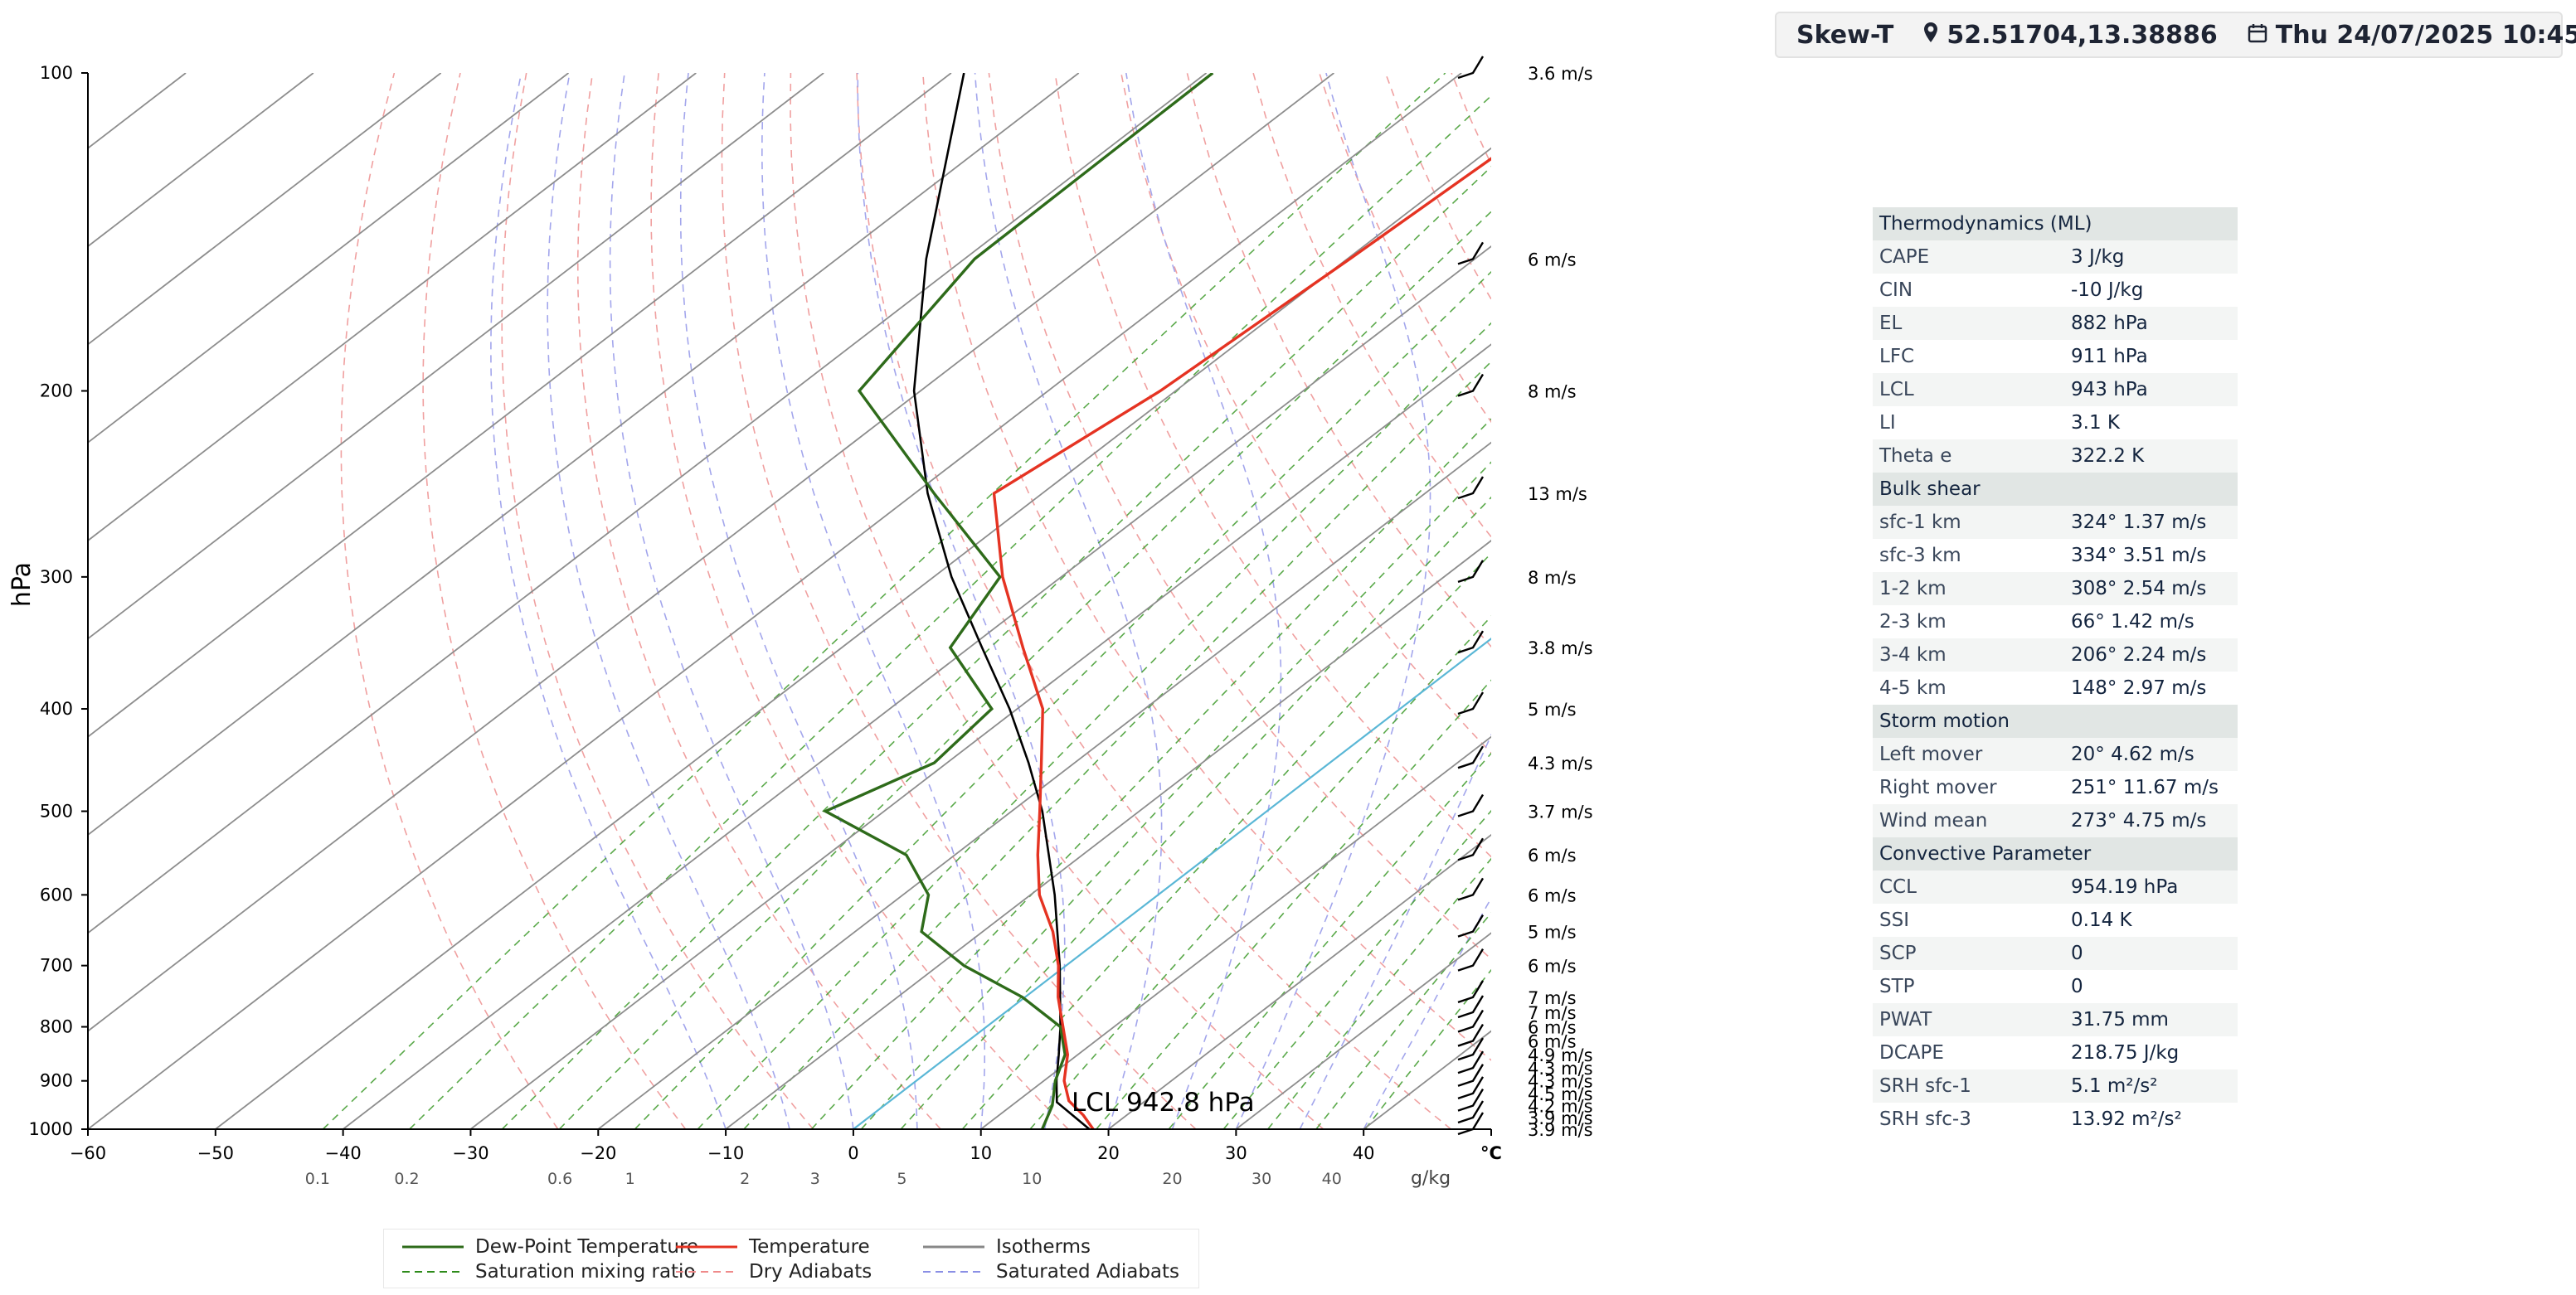  Describe the element at coordinates (853, 1153) in the screenshot. I see `x-tick-label: 0` at that location.